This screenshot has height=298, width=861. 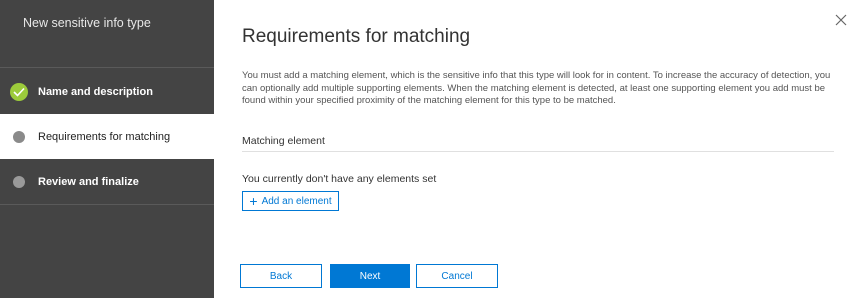 What do you see at coordinates (87, 23) in the screenshot?
I see `wizard-title: New sensitive info type` at bounding box center [87, 23].